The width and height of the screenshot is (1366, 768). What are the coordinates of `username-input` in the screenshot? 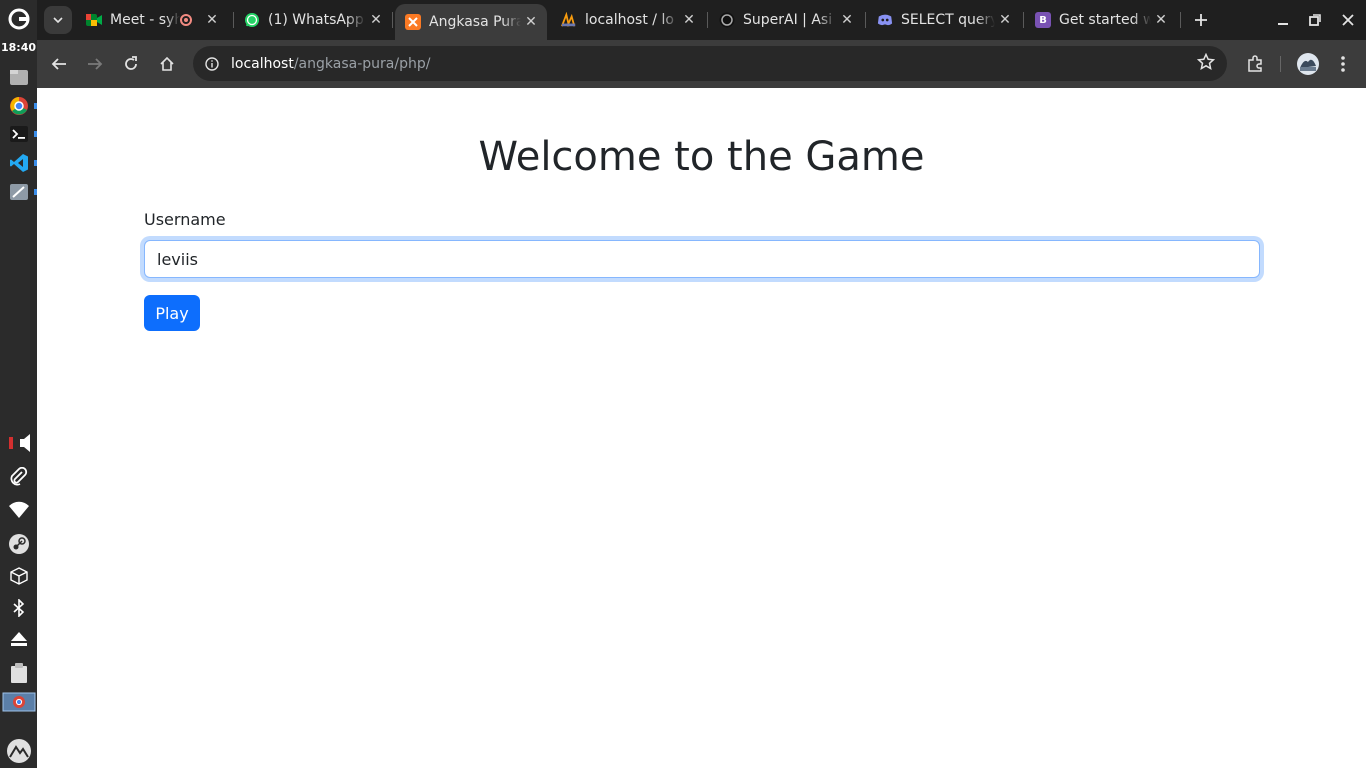 It's located at (702, 259).